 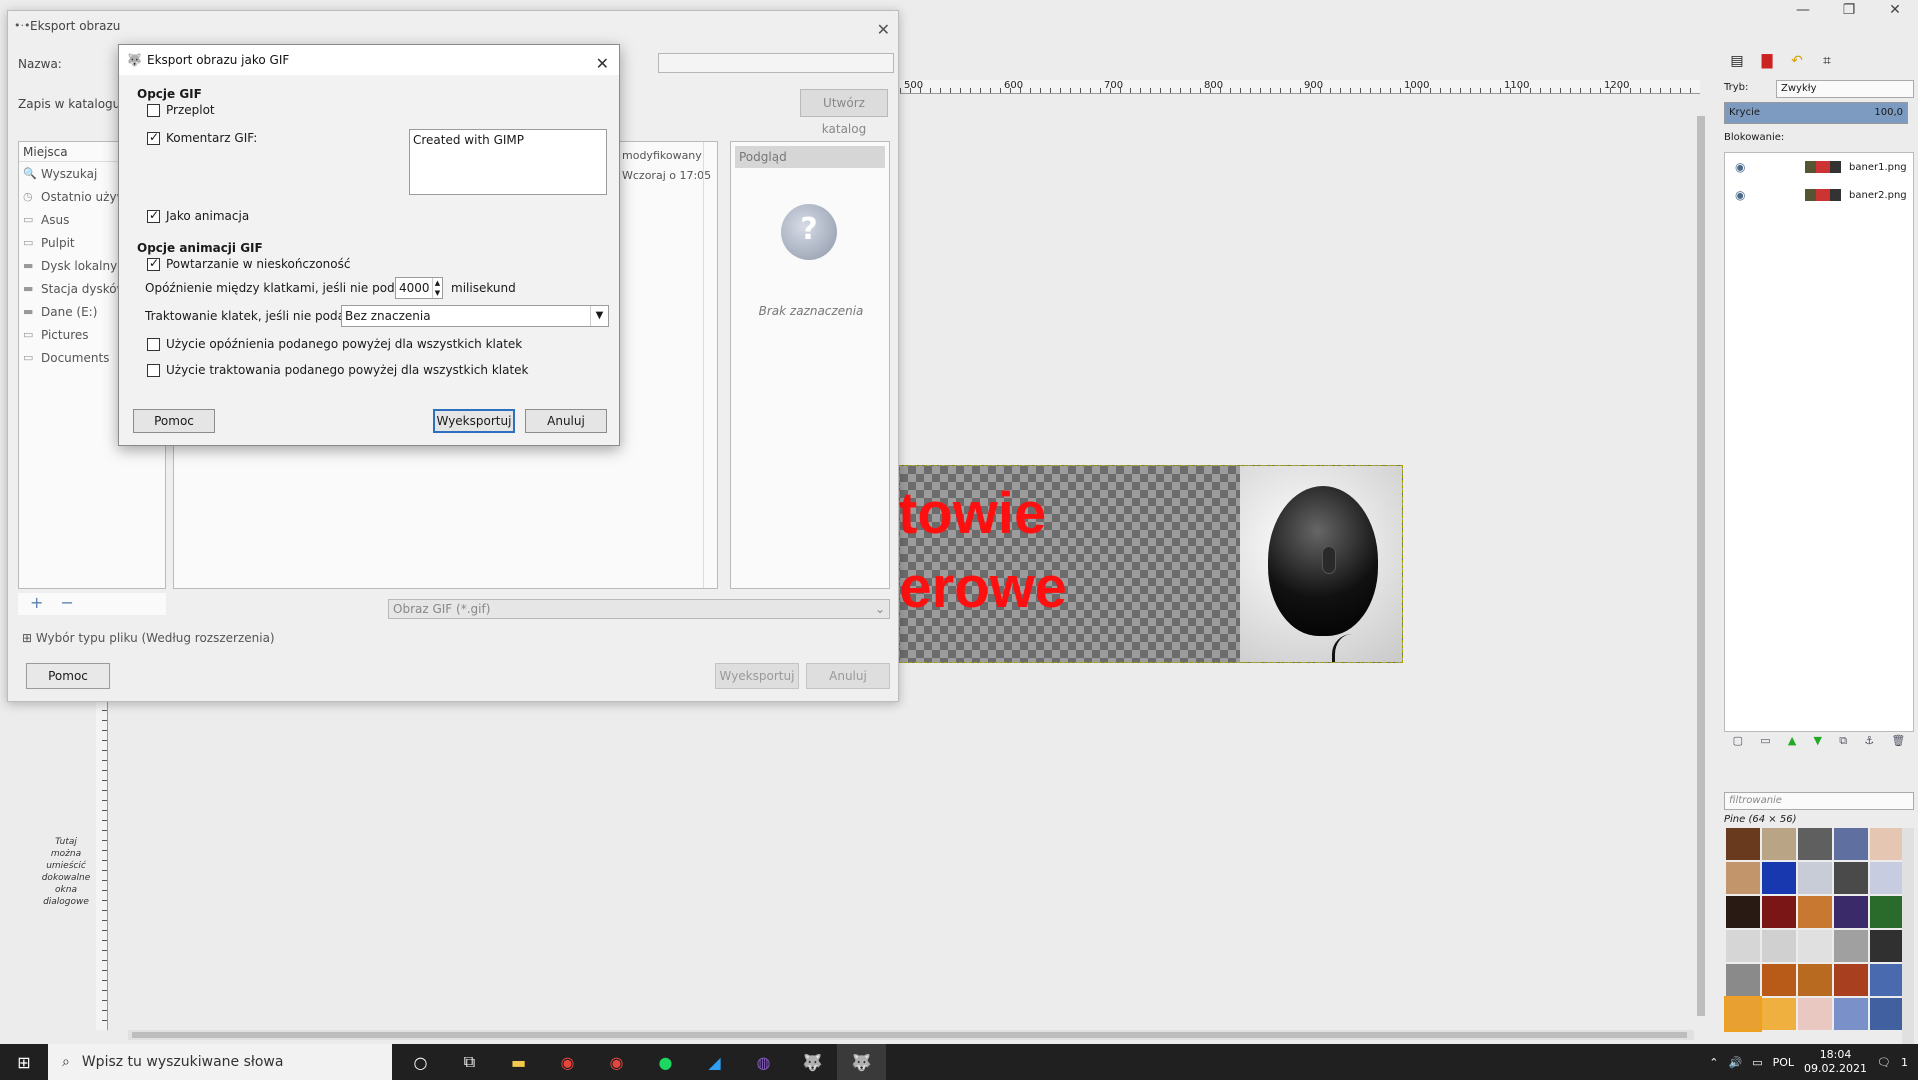 I want to click on lower-layer-icon: ▼, so click(x=1818, y=744).